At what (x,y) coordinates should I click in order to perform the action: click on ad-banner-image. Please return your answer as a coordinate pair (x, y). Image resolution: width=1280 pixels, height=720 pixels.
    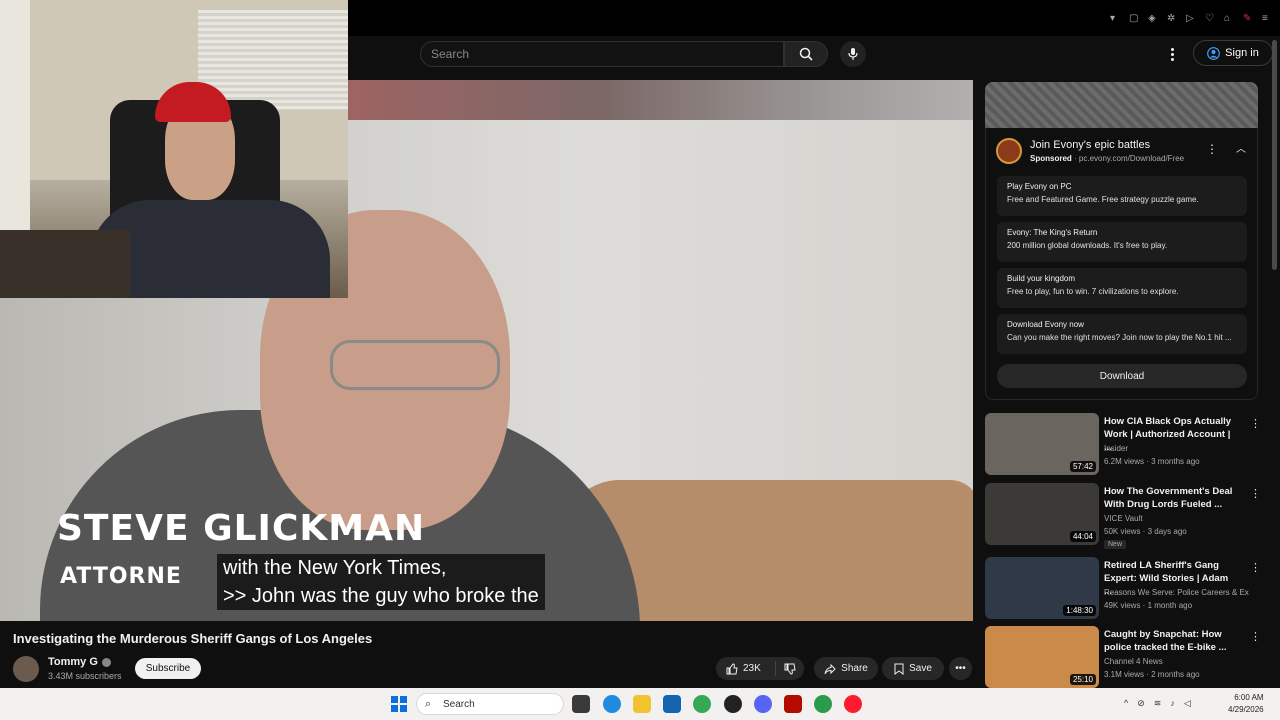
    Looking at the image, I should click on (1121, 105).